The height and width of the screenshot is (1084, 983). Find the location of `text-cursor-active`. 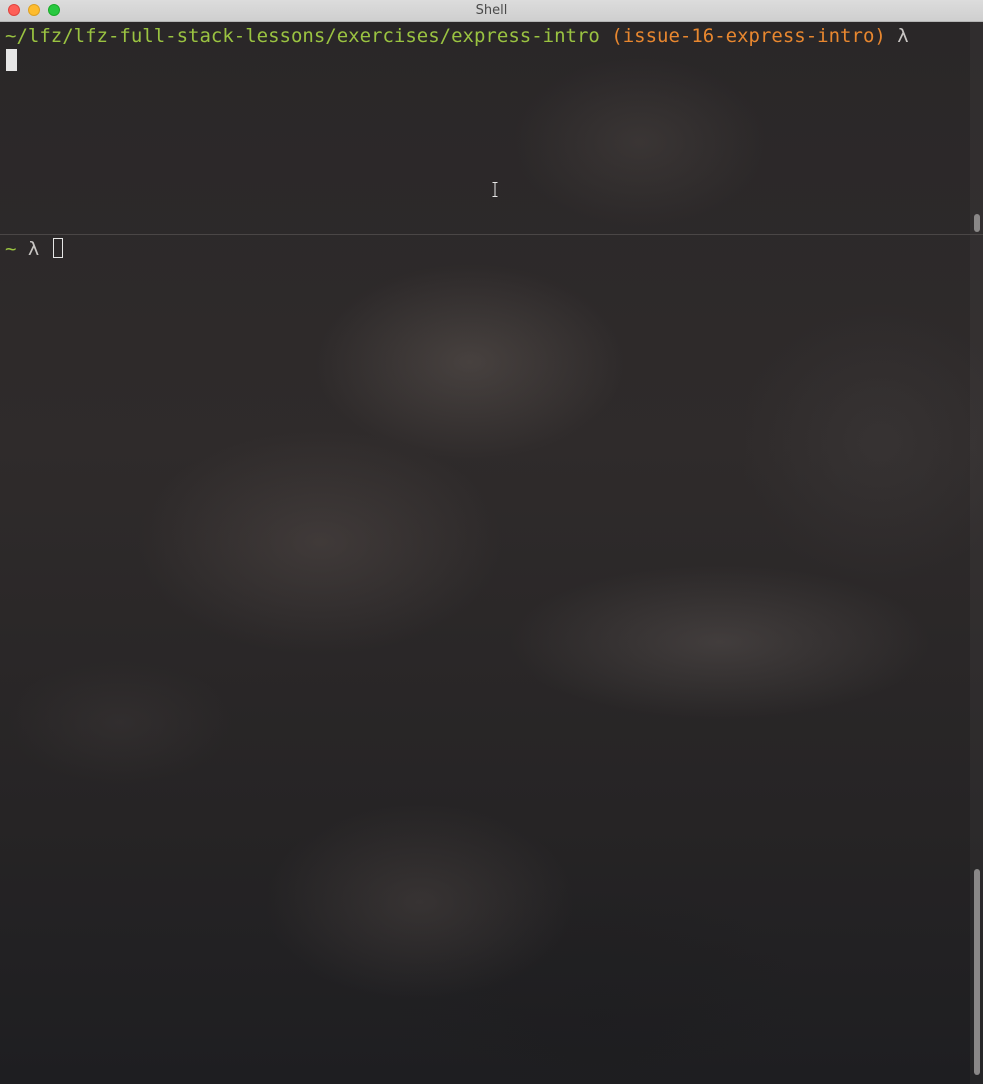

text-cursor-active is located at coordinates (11, 60).